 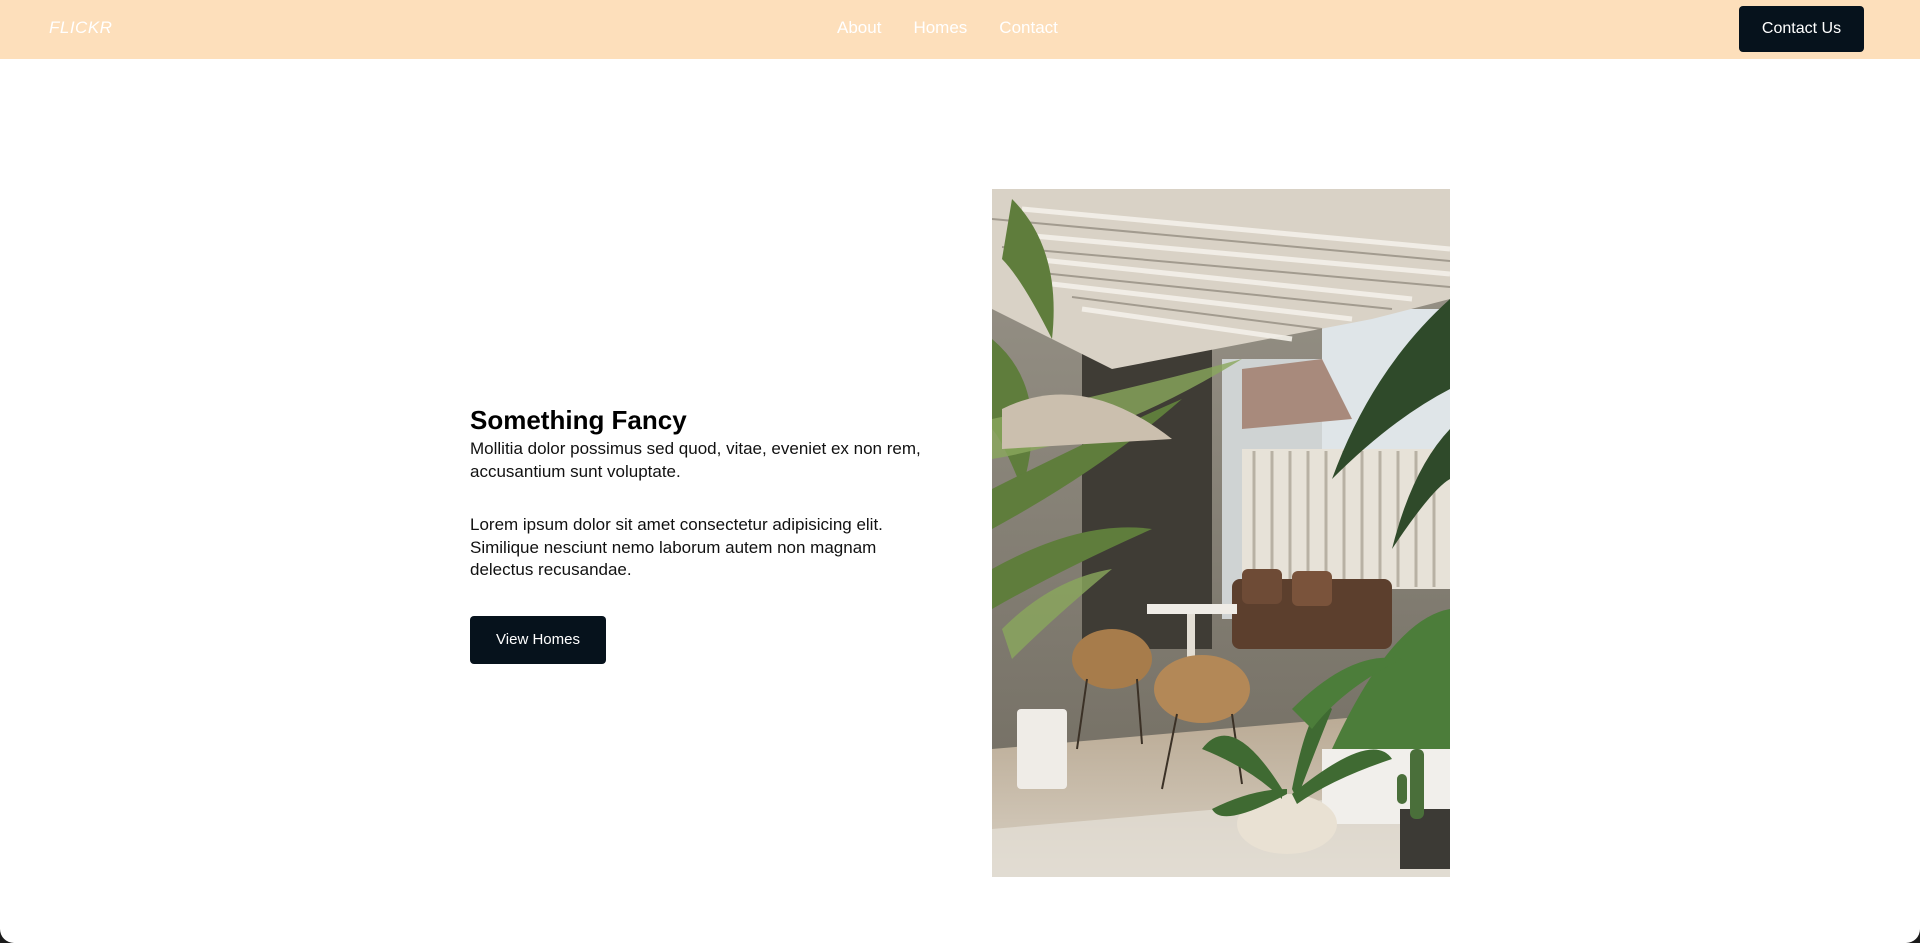 What do you see at coordinates (538, 639) in the screenshot?
I see `view-homes-button: View Homes` at bounding box center [538, 639].